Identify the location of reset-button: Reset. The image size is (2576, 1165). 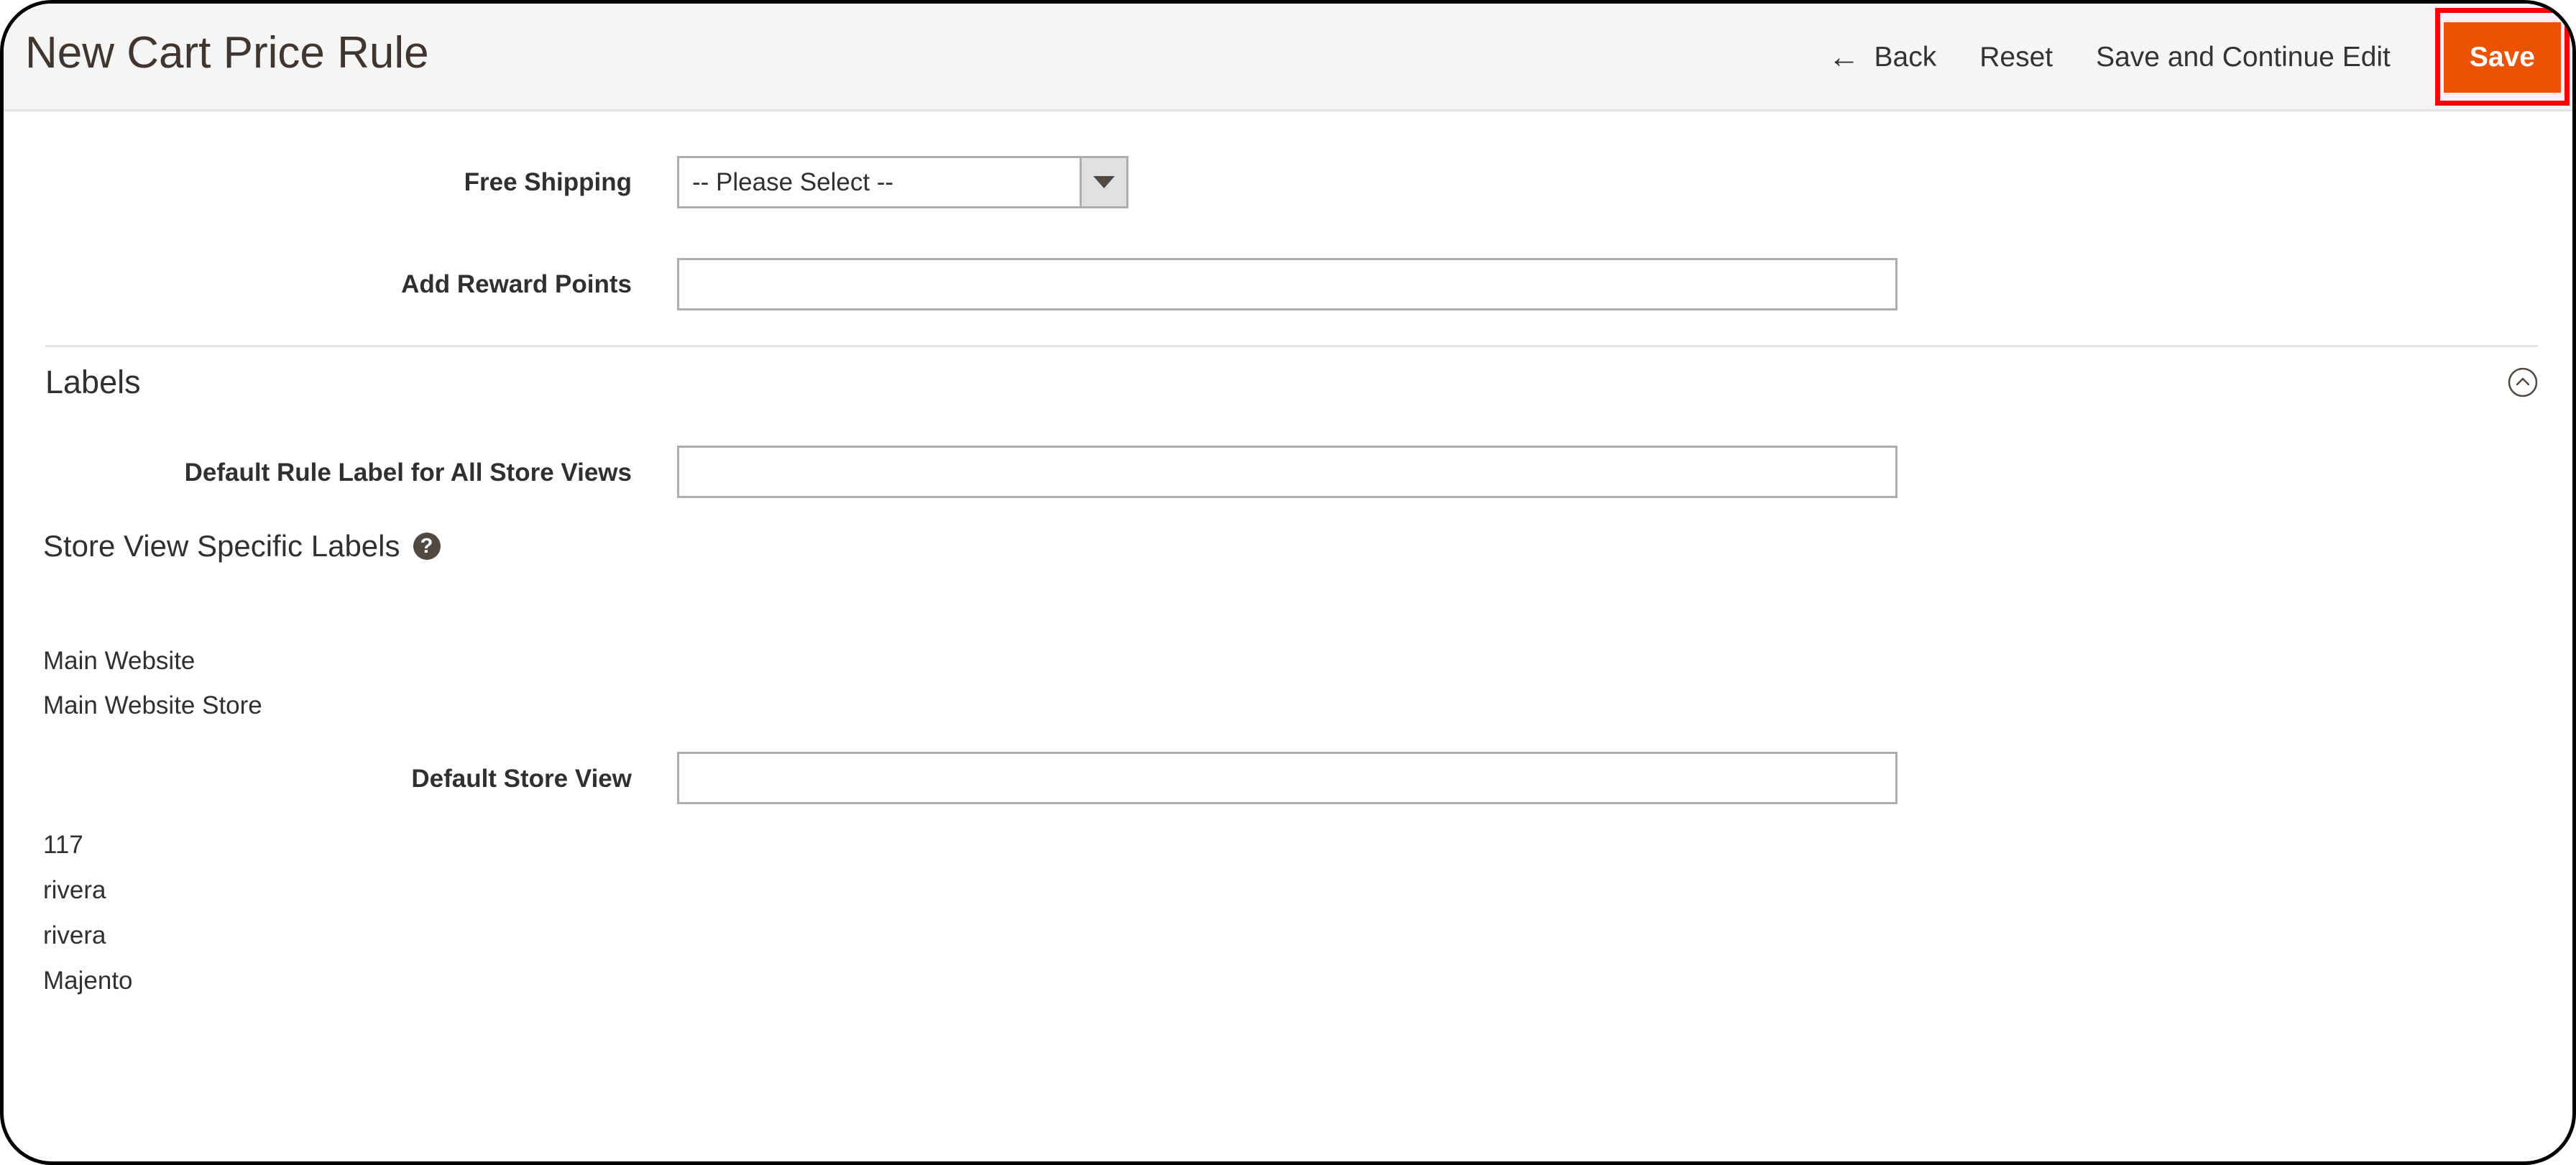
(2016, 58).